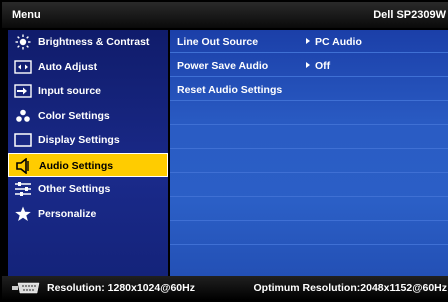 Image resolution: width=448 pixels, height=302 pixels. I want to click on sidebar-item-audio-settings: Audio Settings, so click(88, 164).